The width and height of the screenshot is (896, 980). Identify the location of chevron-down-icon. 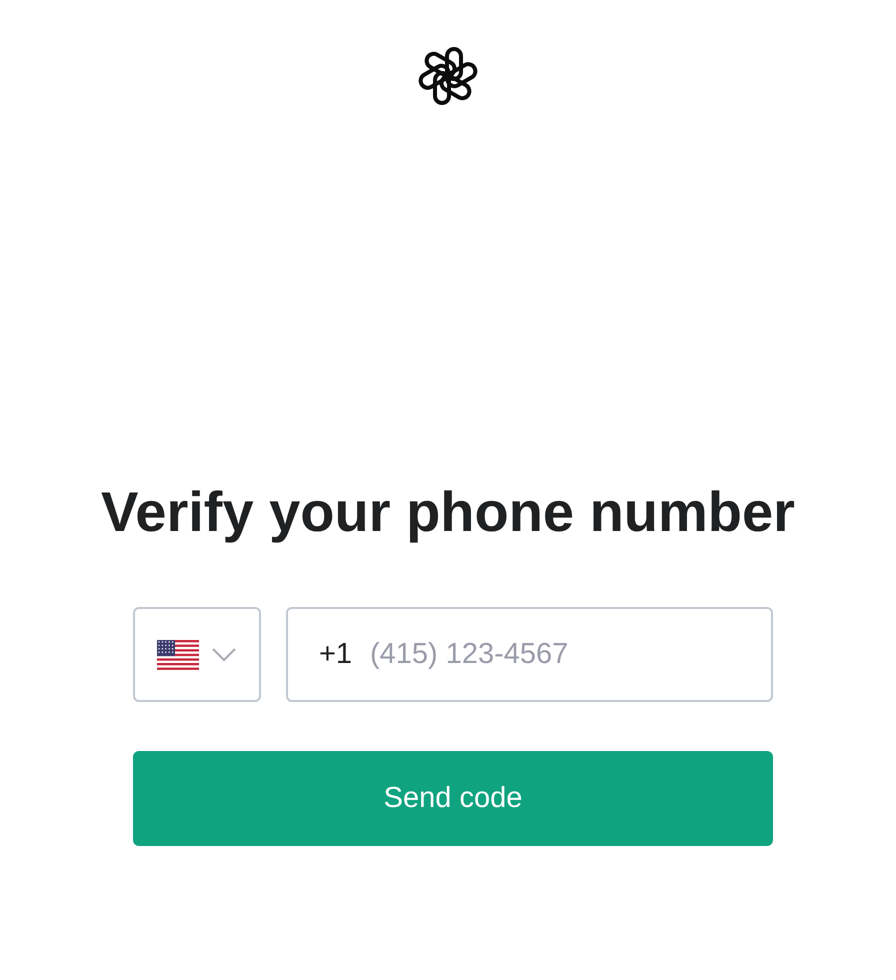
(224, 654).